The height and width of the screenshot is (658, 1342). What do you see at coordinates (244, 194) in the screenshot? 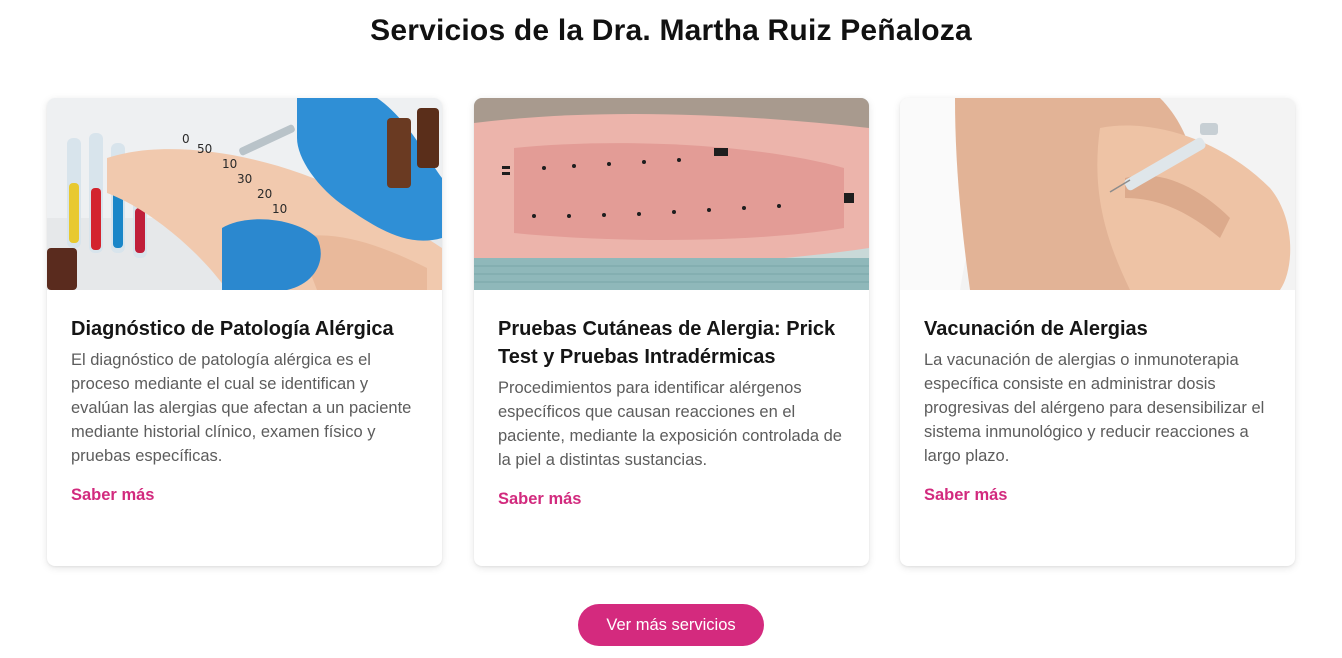
I see `skin-test-arm-image: 050 1030 2010` at bounding box center [244, 194].